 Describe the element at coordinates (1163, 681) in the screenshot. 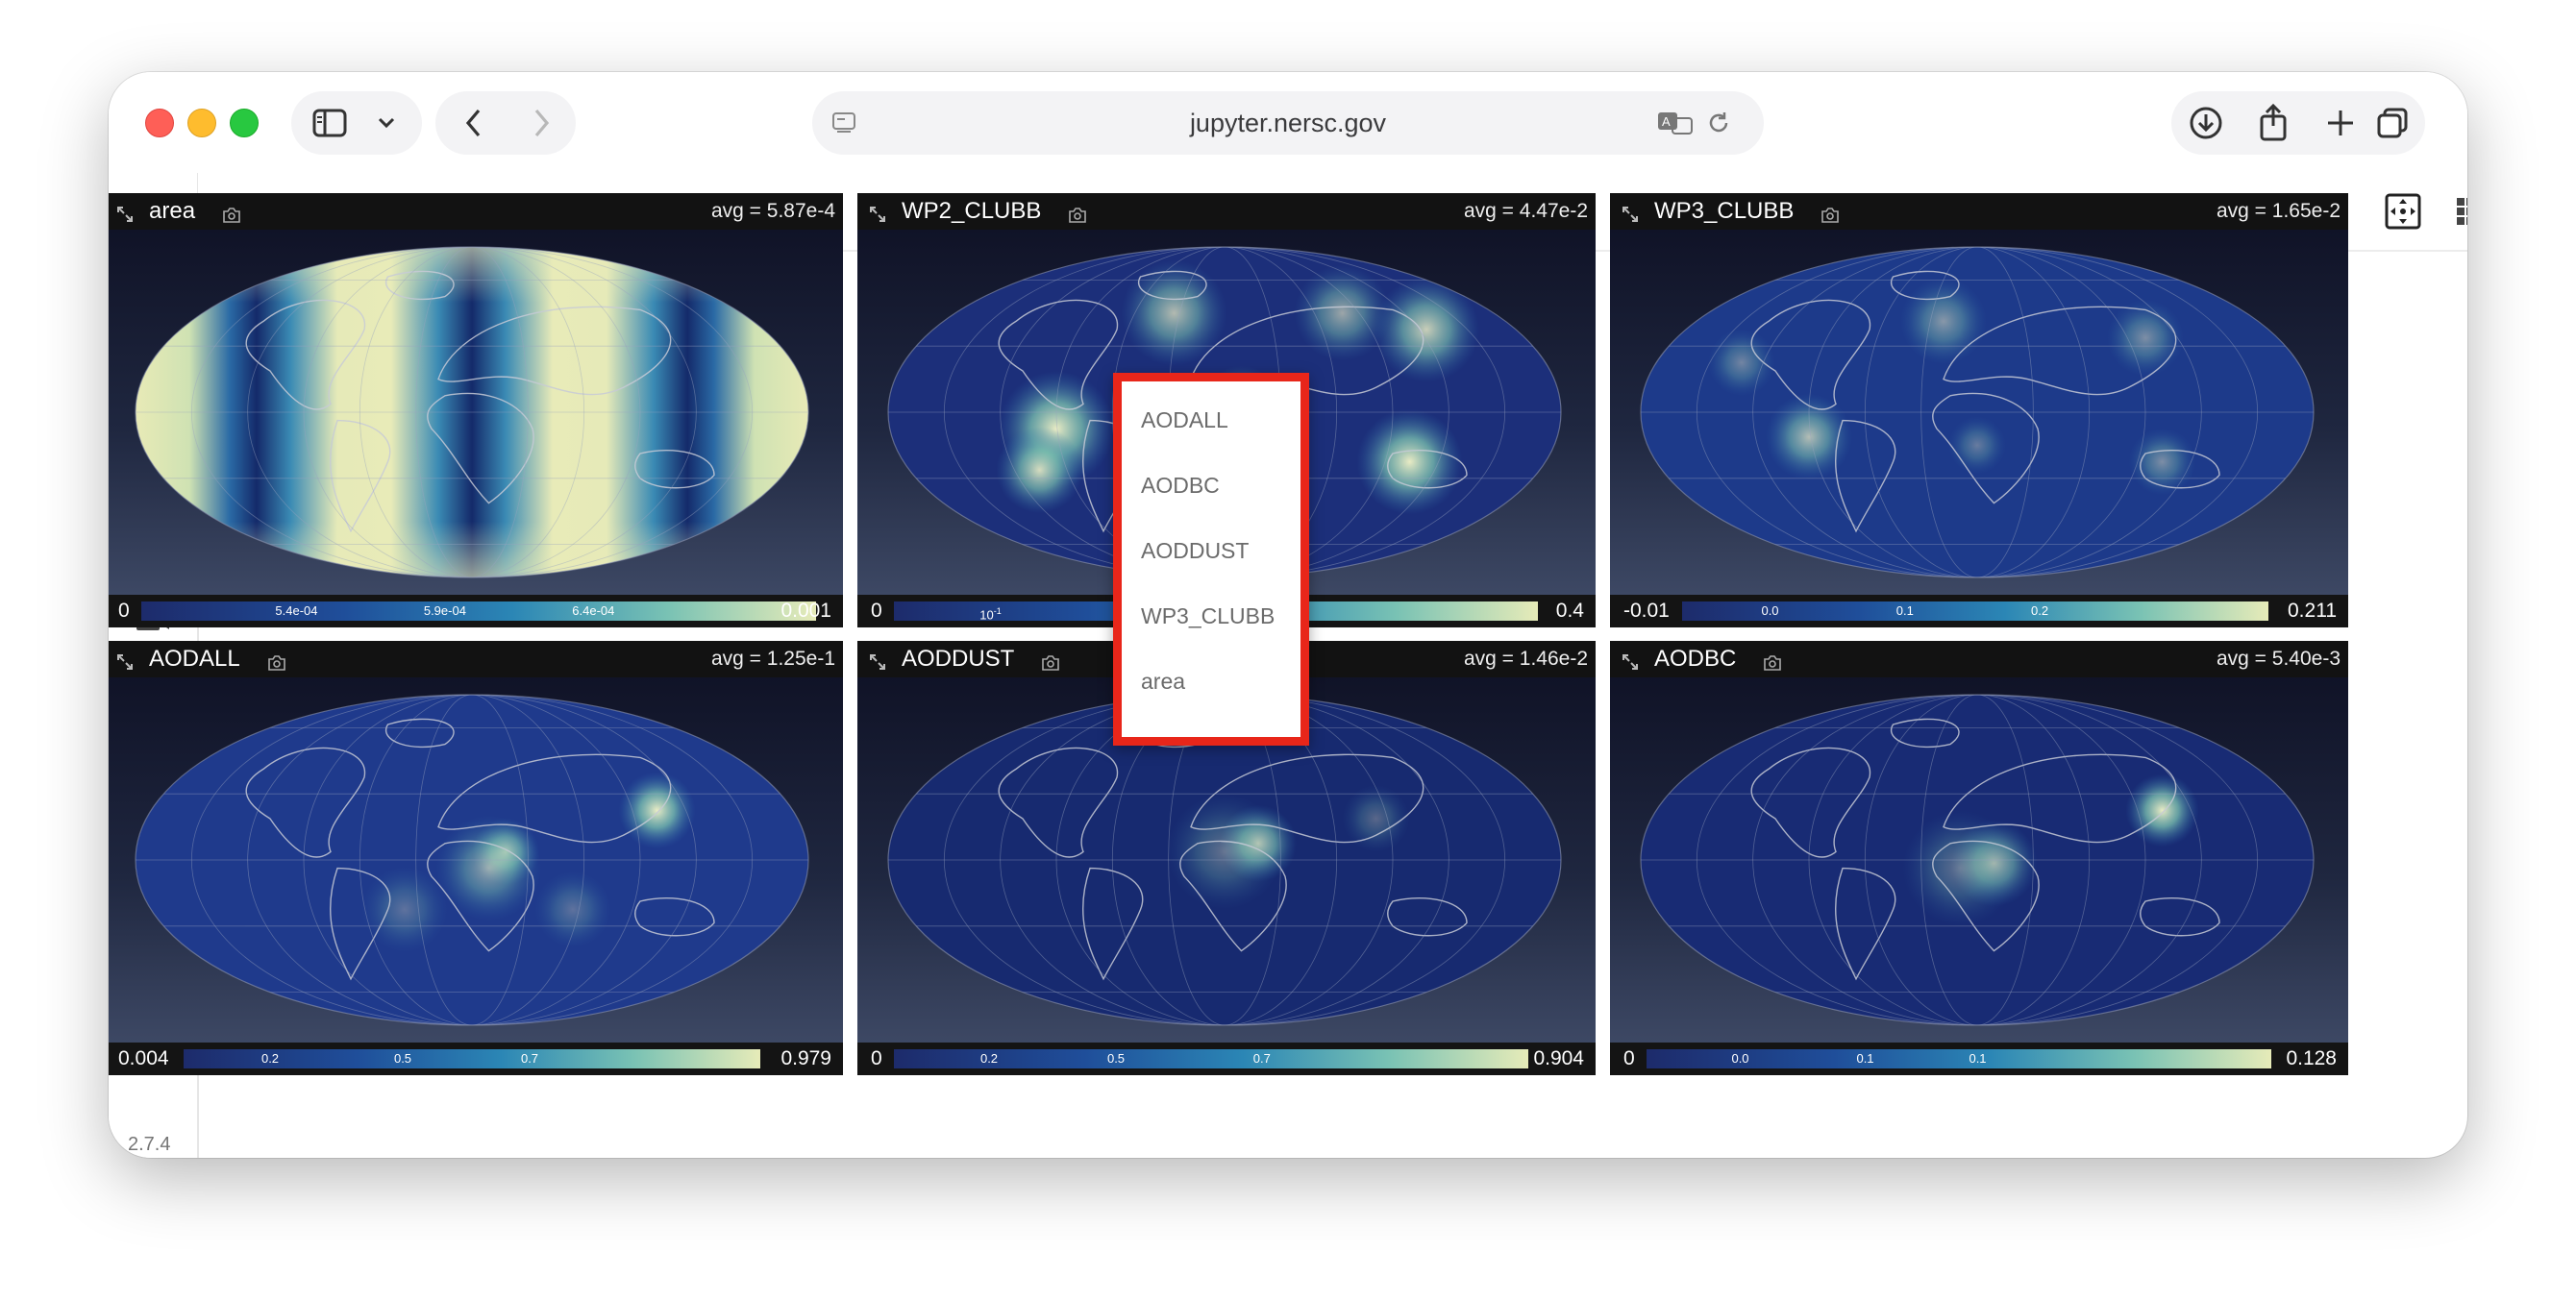

I see `dropdown-item-area: area` at that location.